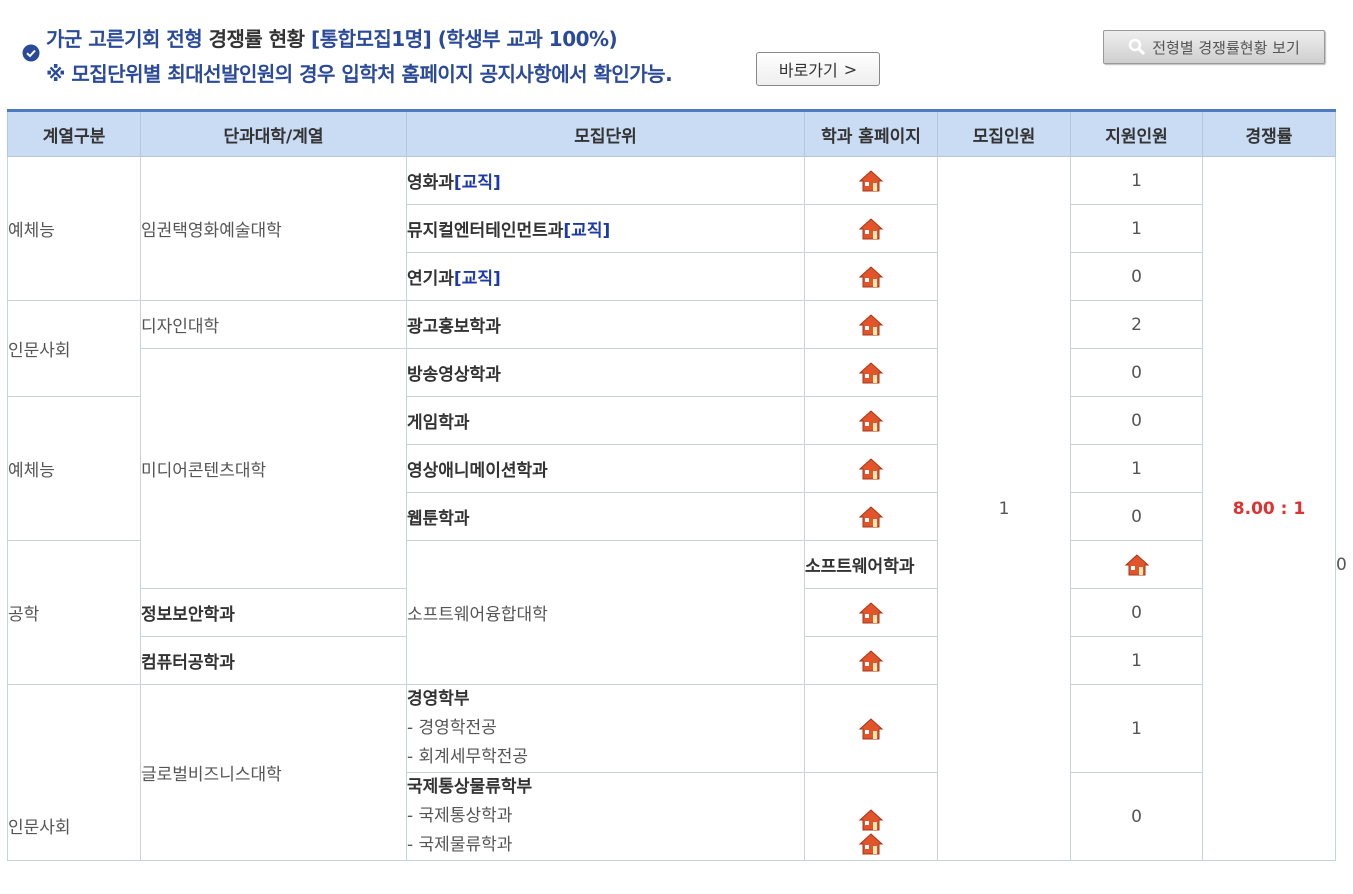  What do you see at coordinates (273, 468) in the screenshot?
I see `college-cell: 미디어콘텐츠대학` at bounding box center [273, 468].